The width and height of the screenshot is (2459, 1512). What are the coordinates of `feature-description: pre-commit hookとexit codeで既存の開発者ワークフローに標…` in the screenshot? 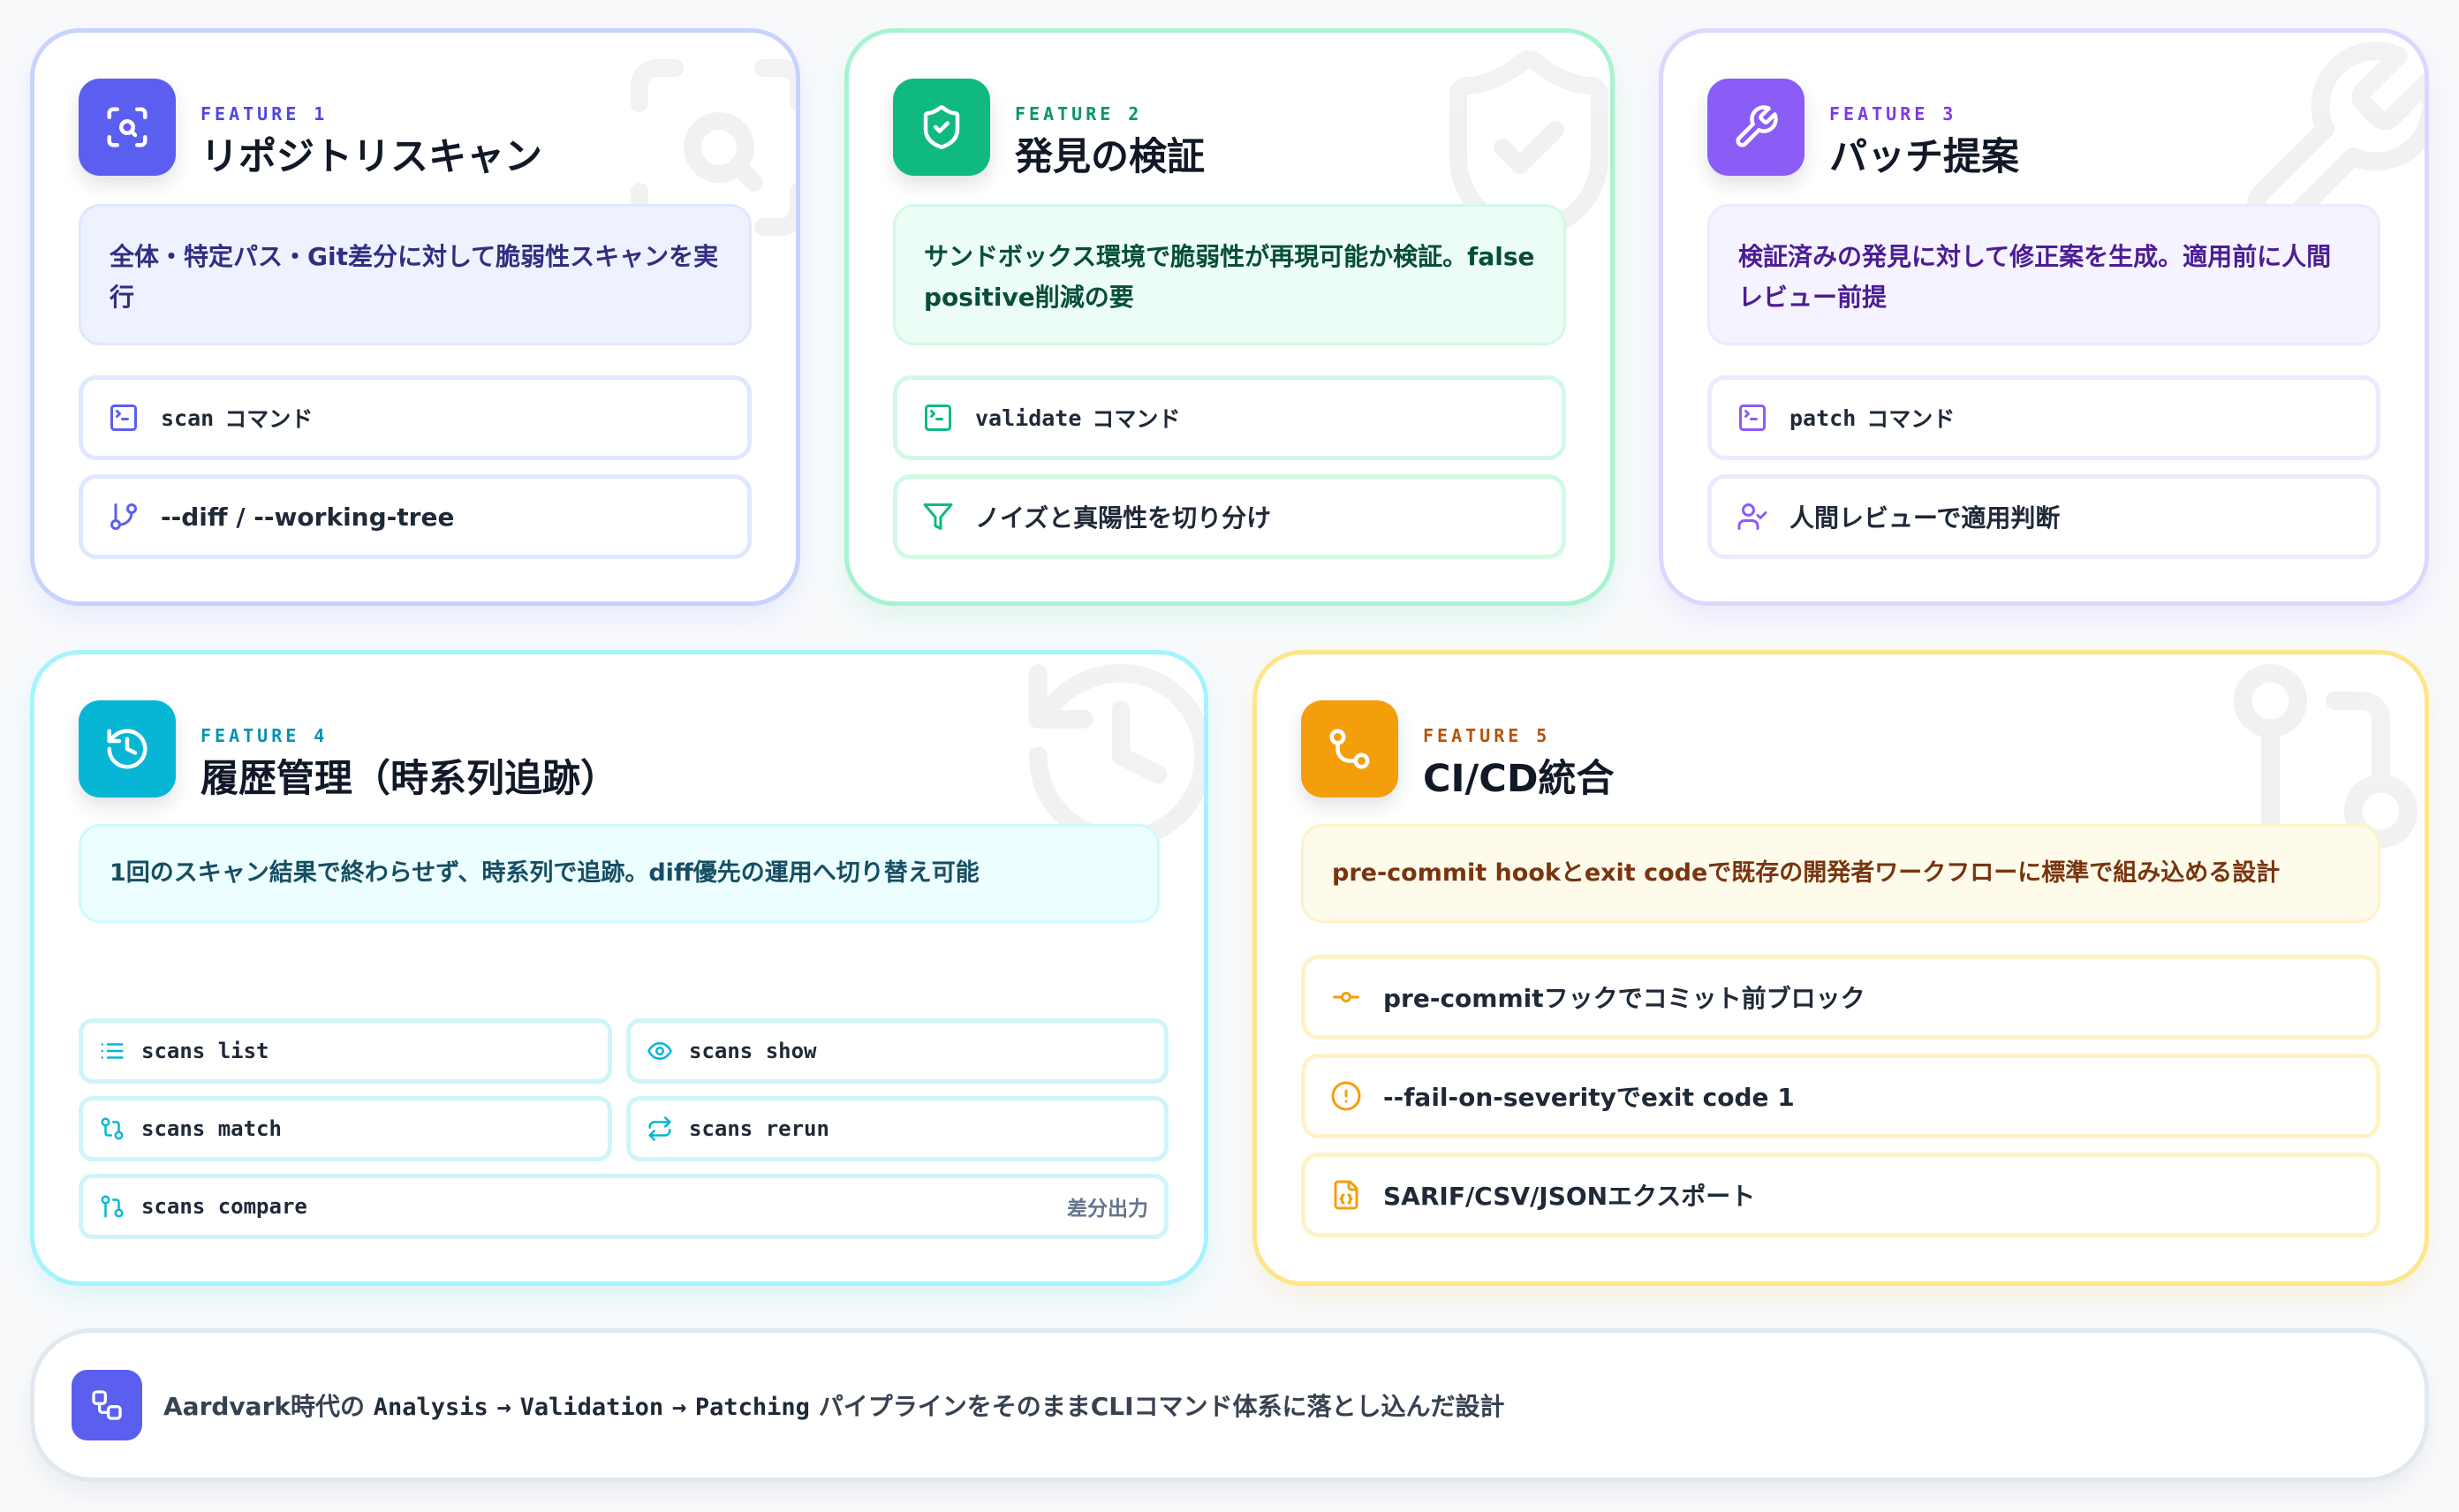 It's located at (1840, 874).